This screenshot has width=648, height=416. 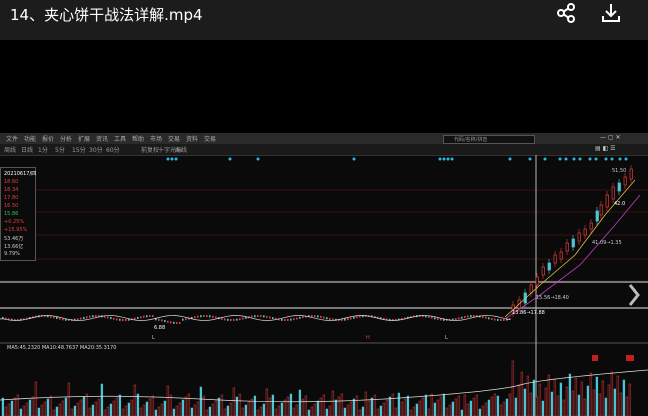 I want to click on cursor-price-label: 13.86→17.88, so click(x=528, y=313).